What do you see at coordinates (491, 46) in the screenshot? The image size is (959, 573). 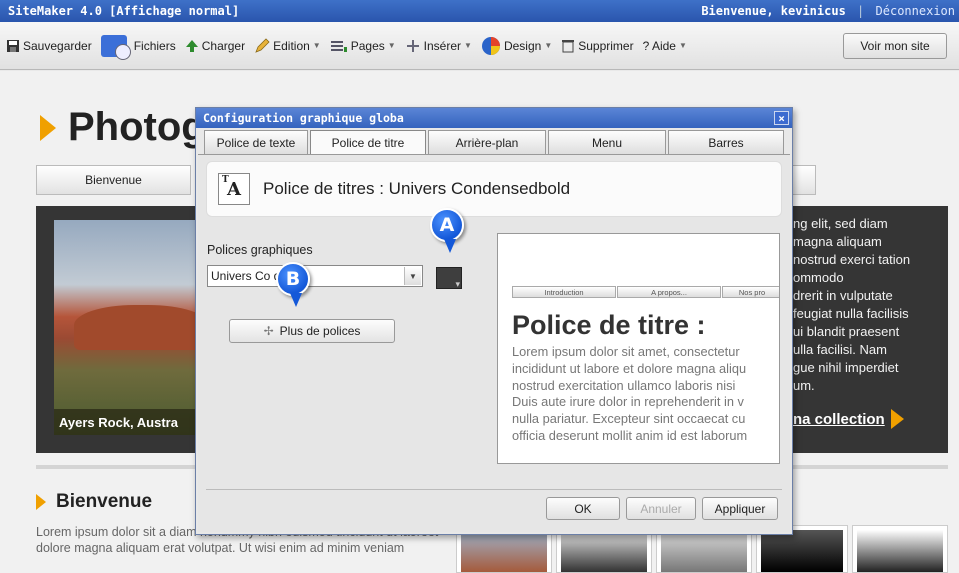 I see `palette-globe-icon` at bounding box center [491, 46].